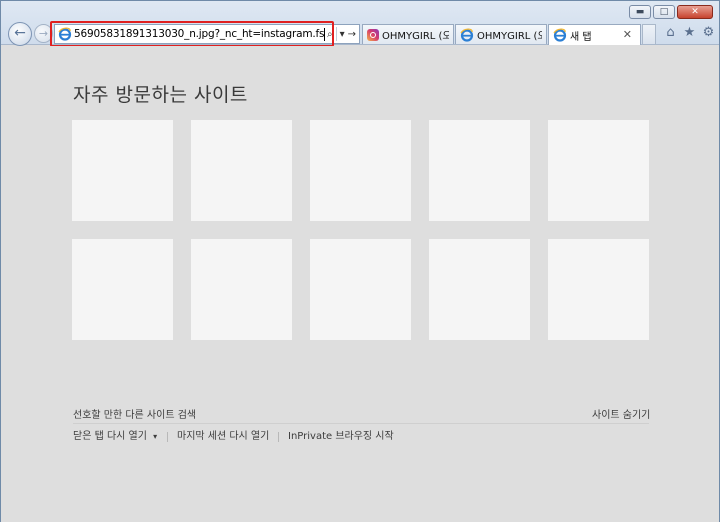 The height and width of the screenshot is (522, 720). Describe the element at coordinates (43, 33) in the screenshot. I see `forward-arrow-icon: →` at that location.